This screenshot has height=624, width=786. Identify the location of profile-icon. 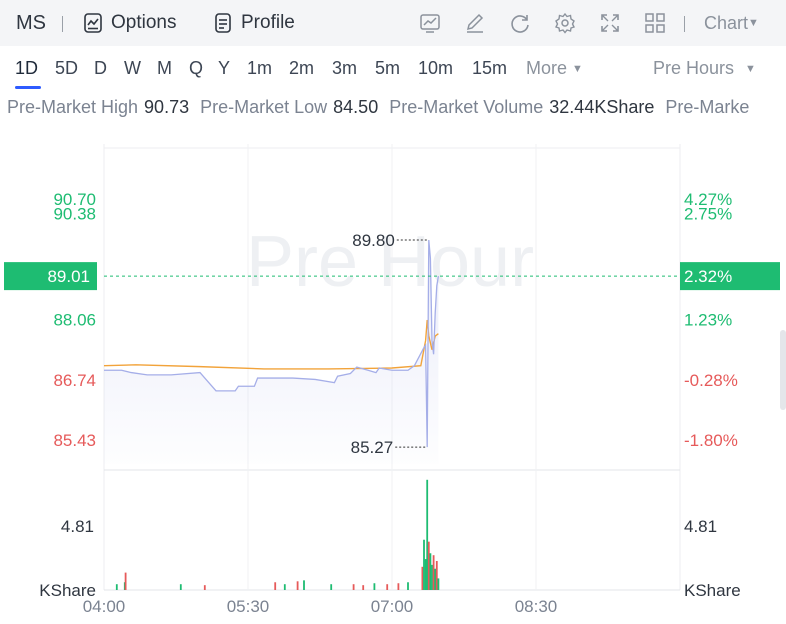
(223, 23).